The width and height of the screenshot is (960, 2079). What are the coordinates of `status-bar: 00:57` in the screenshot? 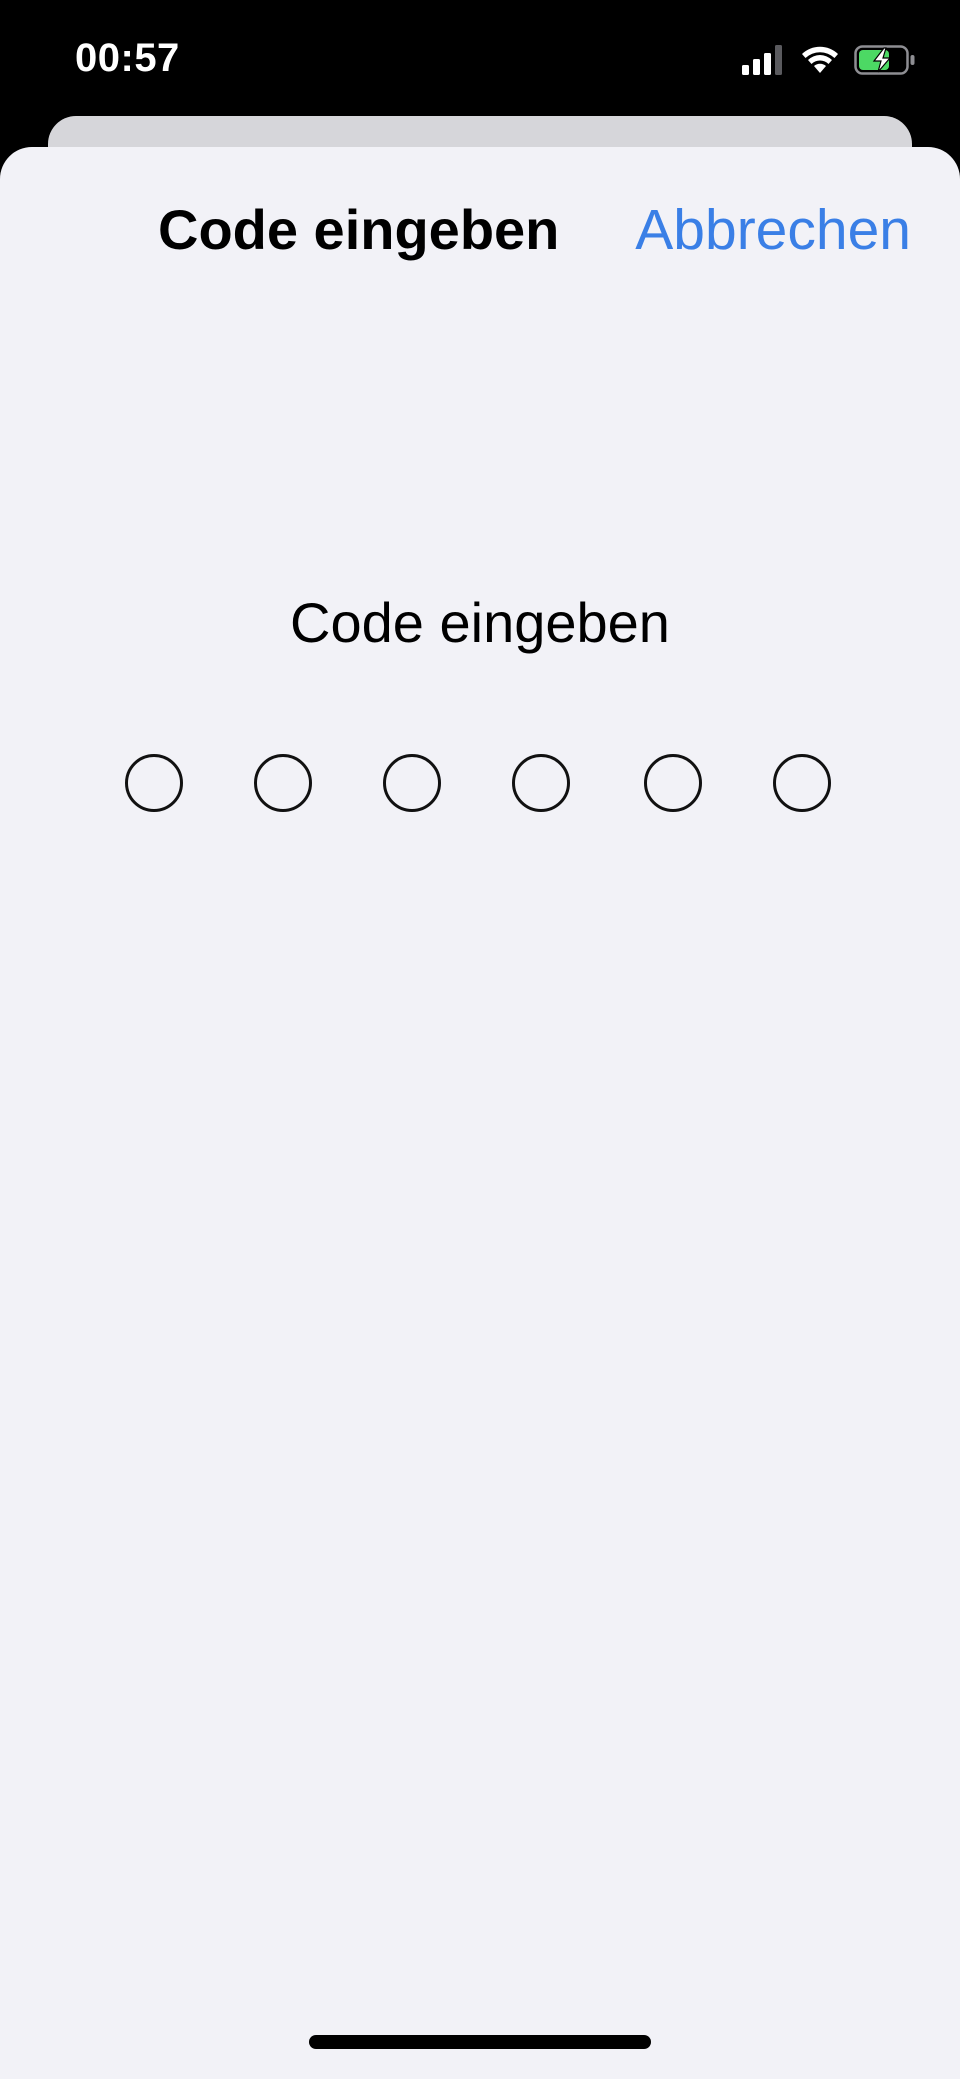 It's located at (480, 59).